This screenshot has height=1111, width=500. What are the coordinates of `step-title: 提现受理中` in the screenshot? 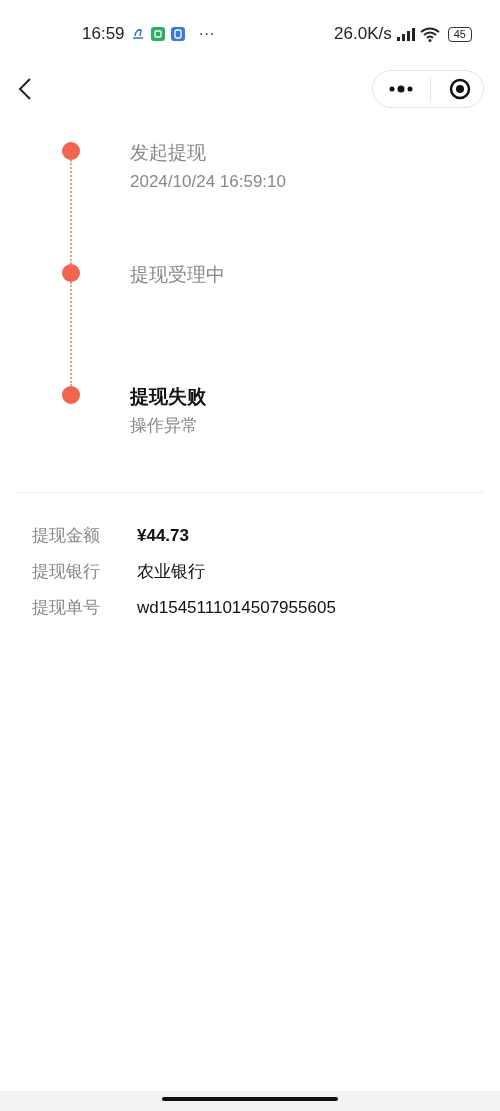 It's located at (177, 275).